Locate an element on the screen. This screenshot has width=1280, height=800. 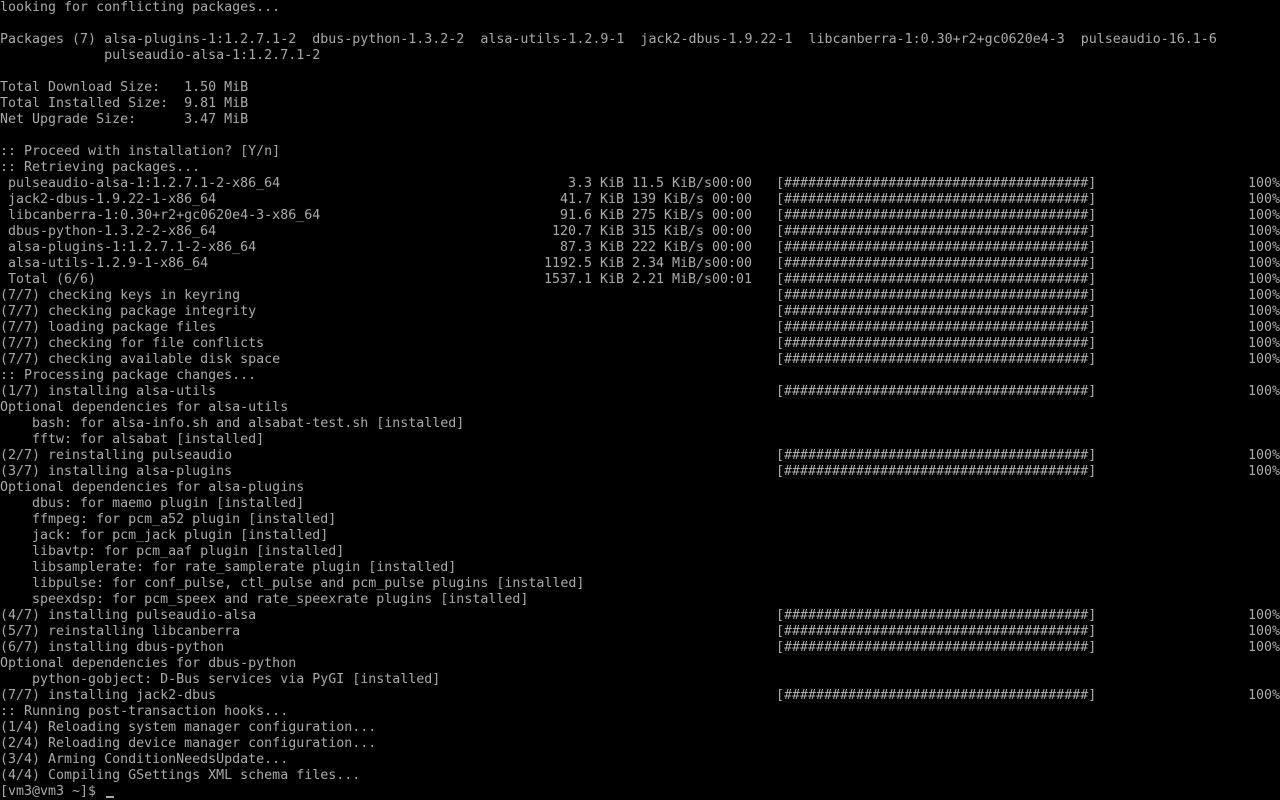
terminal-line: Optional dependencies for dbus-python is located at coordinates (148, 663).